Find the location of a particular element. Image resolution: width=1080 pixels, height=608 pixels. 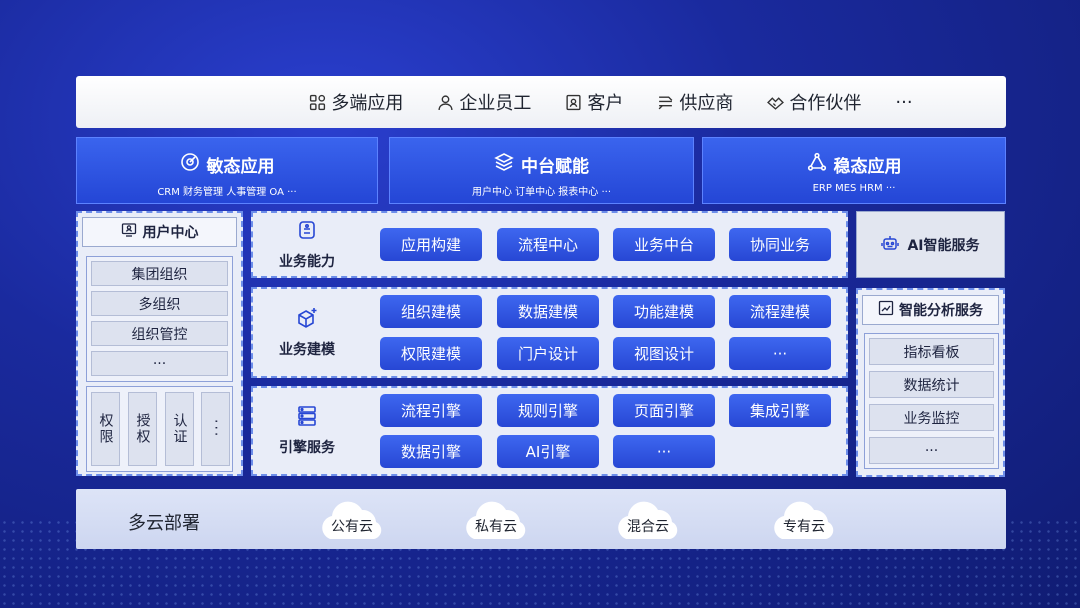

capability-chip: 流程中心 is located at coordinates (548, 244).